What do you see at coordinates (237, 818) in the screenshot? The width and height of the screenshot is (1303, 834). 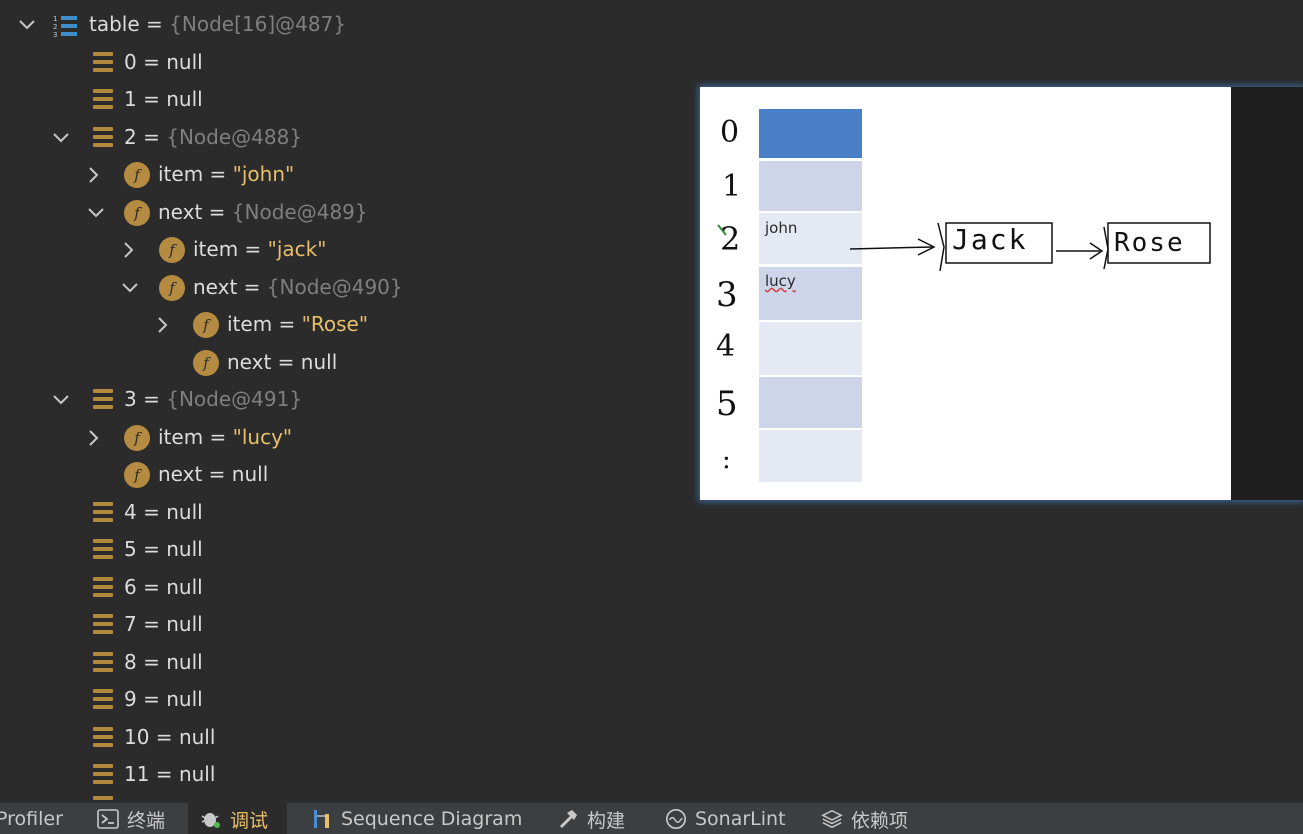 I see `tool-debug: 调试` at bounding box center [237, 818].